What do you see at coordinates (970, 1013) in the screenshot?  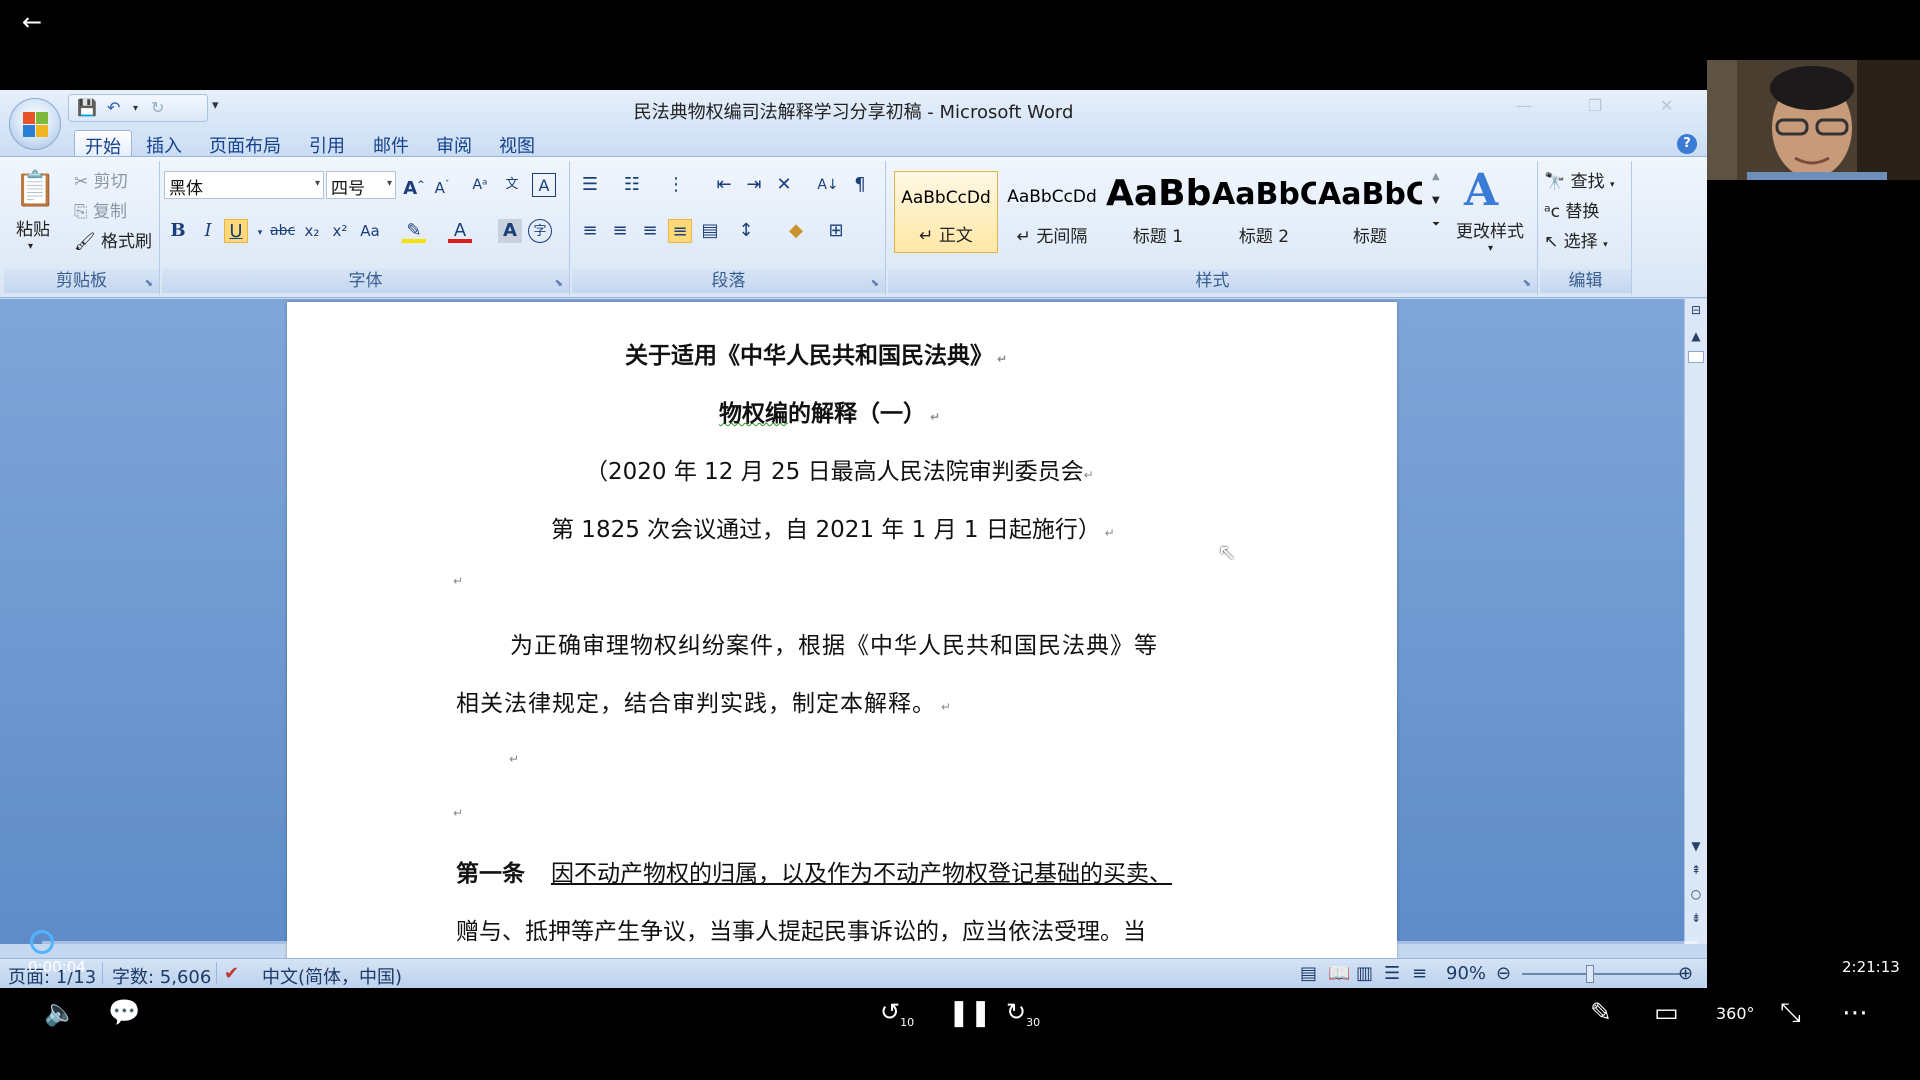 I see `pause-icon: ❚❚` at bounding box center [970, 1013].